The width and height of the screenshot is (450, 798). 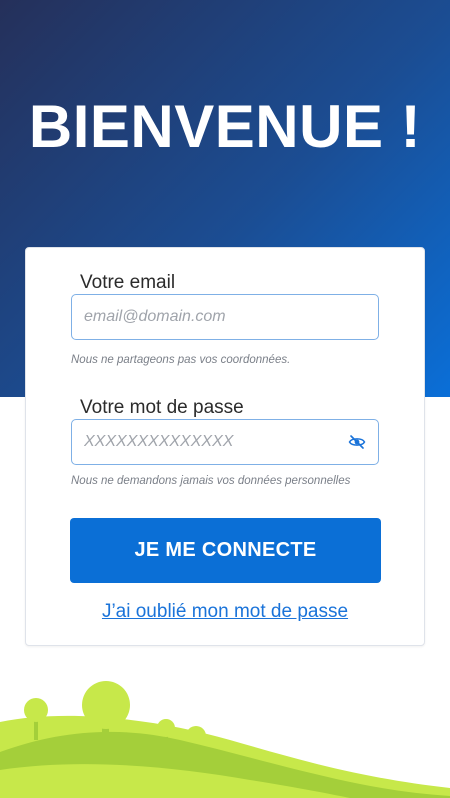 I want to click on email-field, so click(x=225, y=317).